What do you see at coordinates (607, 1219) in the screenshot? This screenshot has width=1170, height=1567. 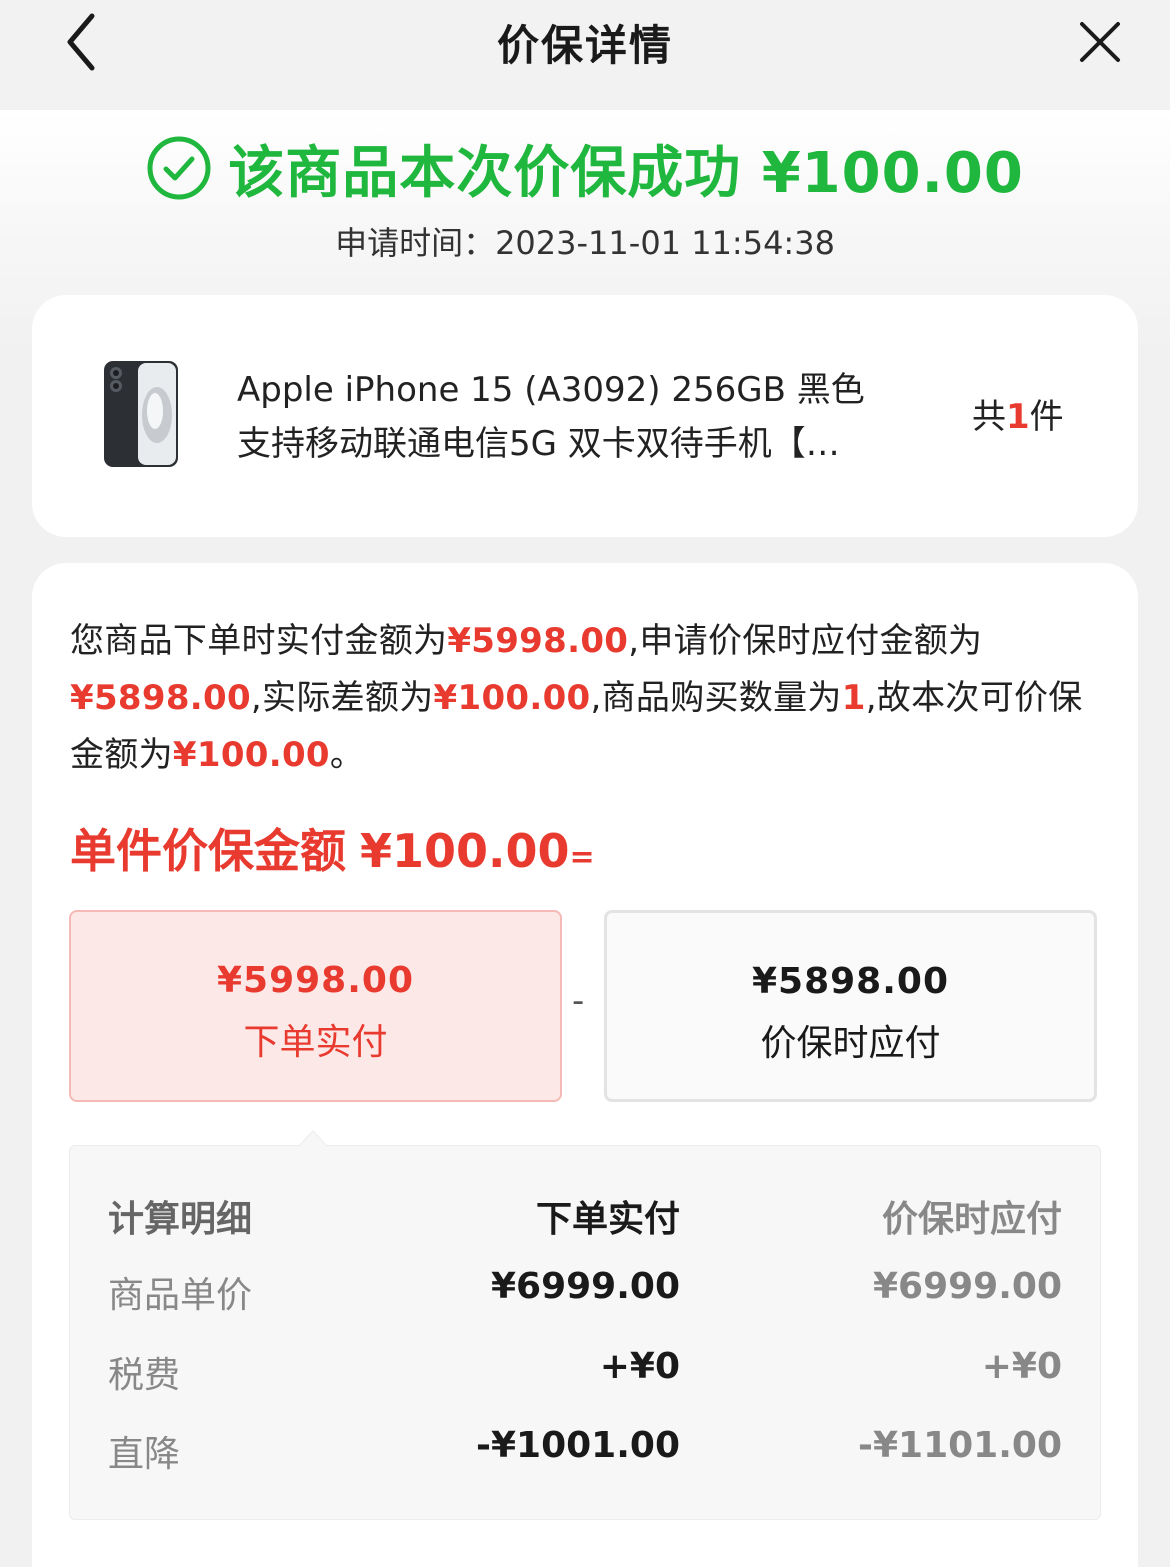 I see `breakdown-header-order: 下单实付` at bounding box center [607, 1219].